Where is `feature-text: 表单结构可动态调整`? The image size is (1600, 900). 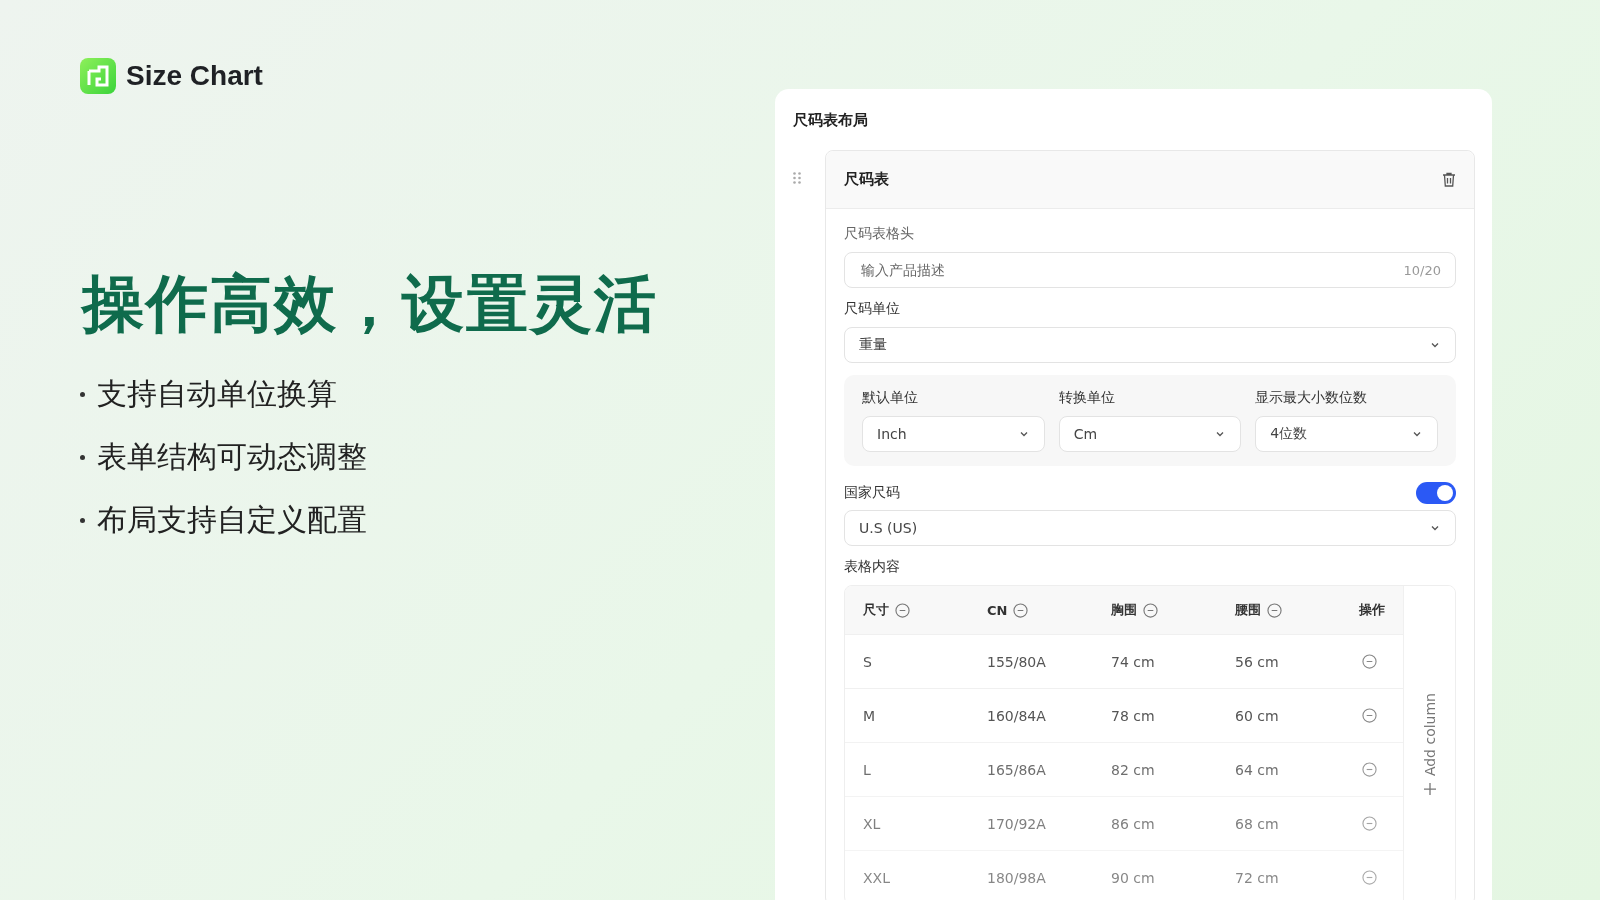
feature-text: 表单结构可动态调整 is located at coordinates (232, 457).